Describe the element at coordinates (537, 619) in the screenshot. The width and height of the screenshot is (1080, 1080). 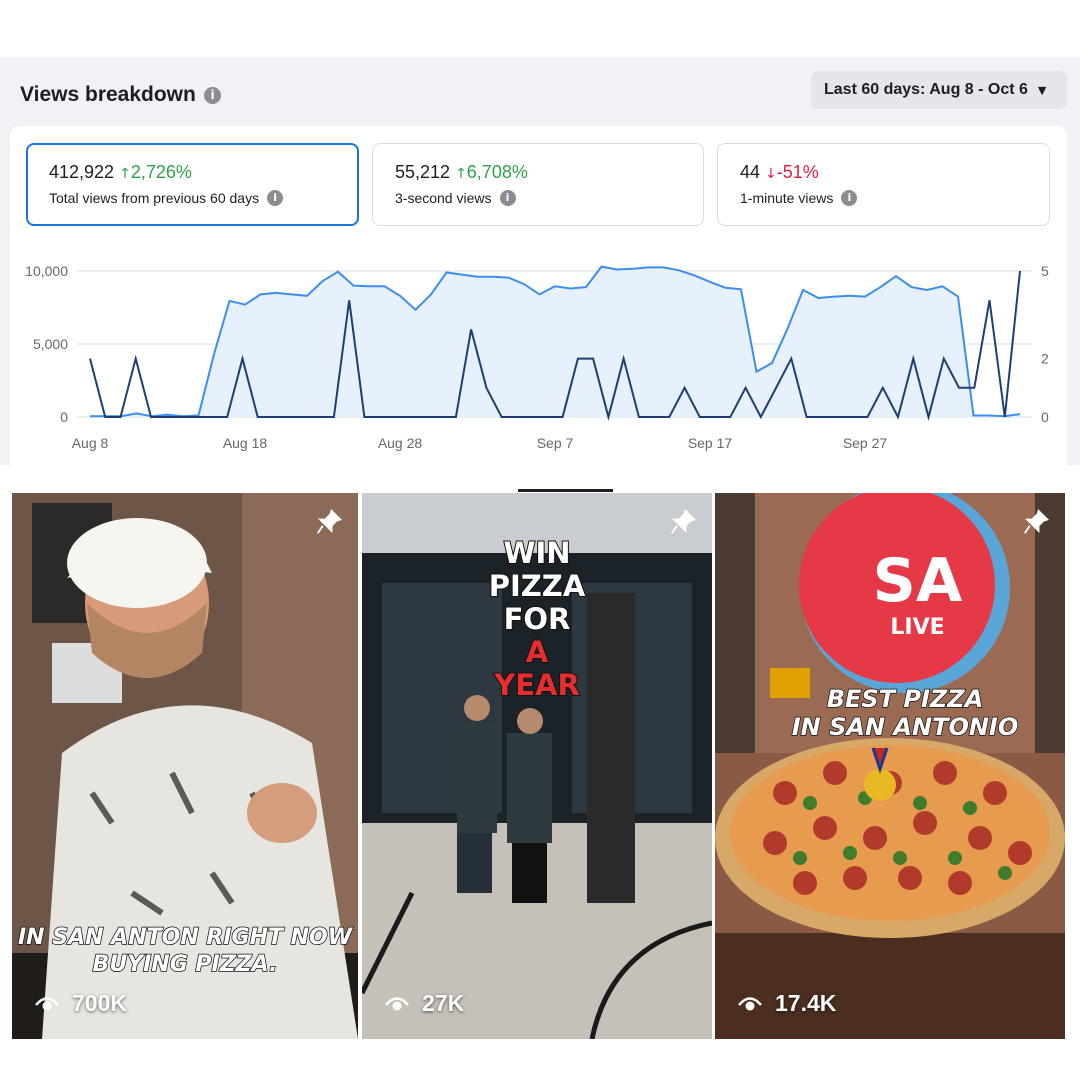
I see `video-overlay-text: WIN PIZZA FOR A YEAR` at that location.